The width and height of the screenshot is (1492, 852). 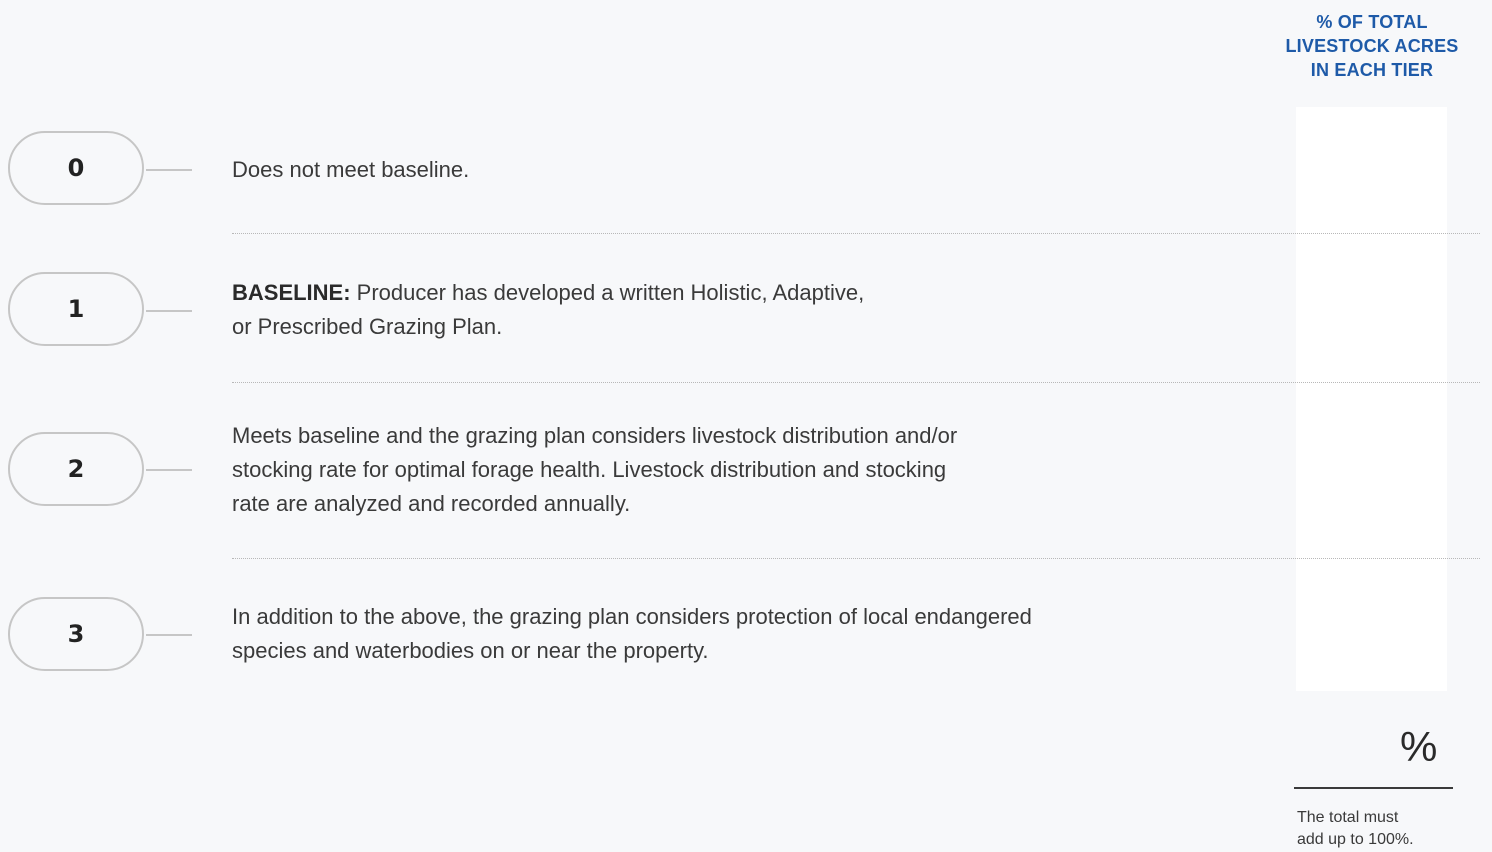 What do you see at coordinates (367, 326) in the screenshot?
I see `tier-1-line-2: or Prescribed Grazing Plan.` at bounding box center [367, 326].